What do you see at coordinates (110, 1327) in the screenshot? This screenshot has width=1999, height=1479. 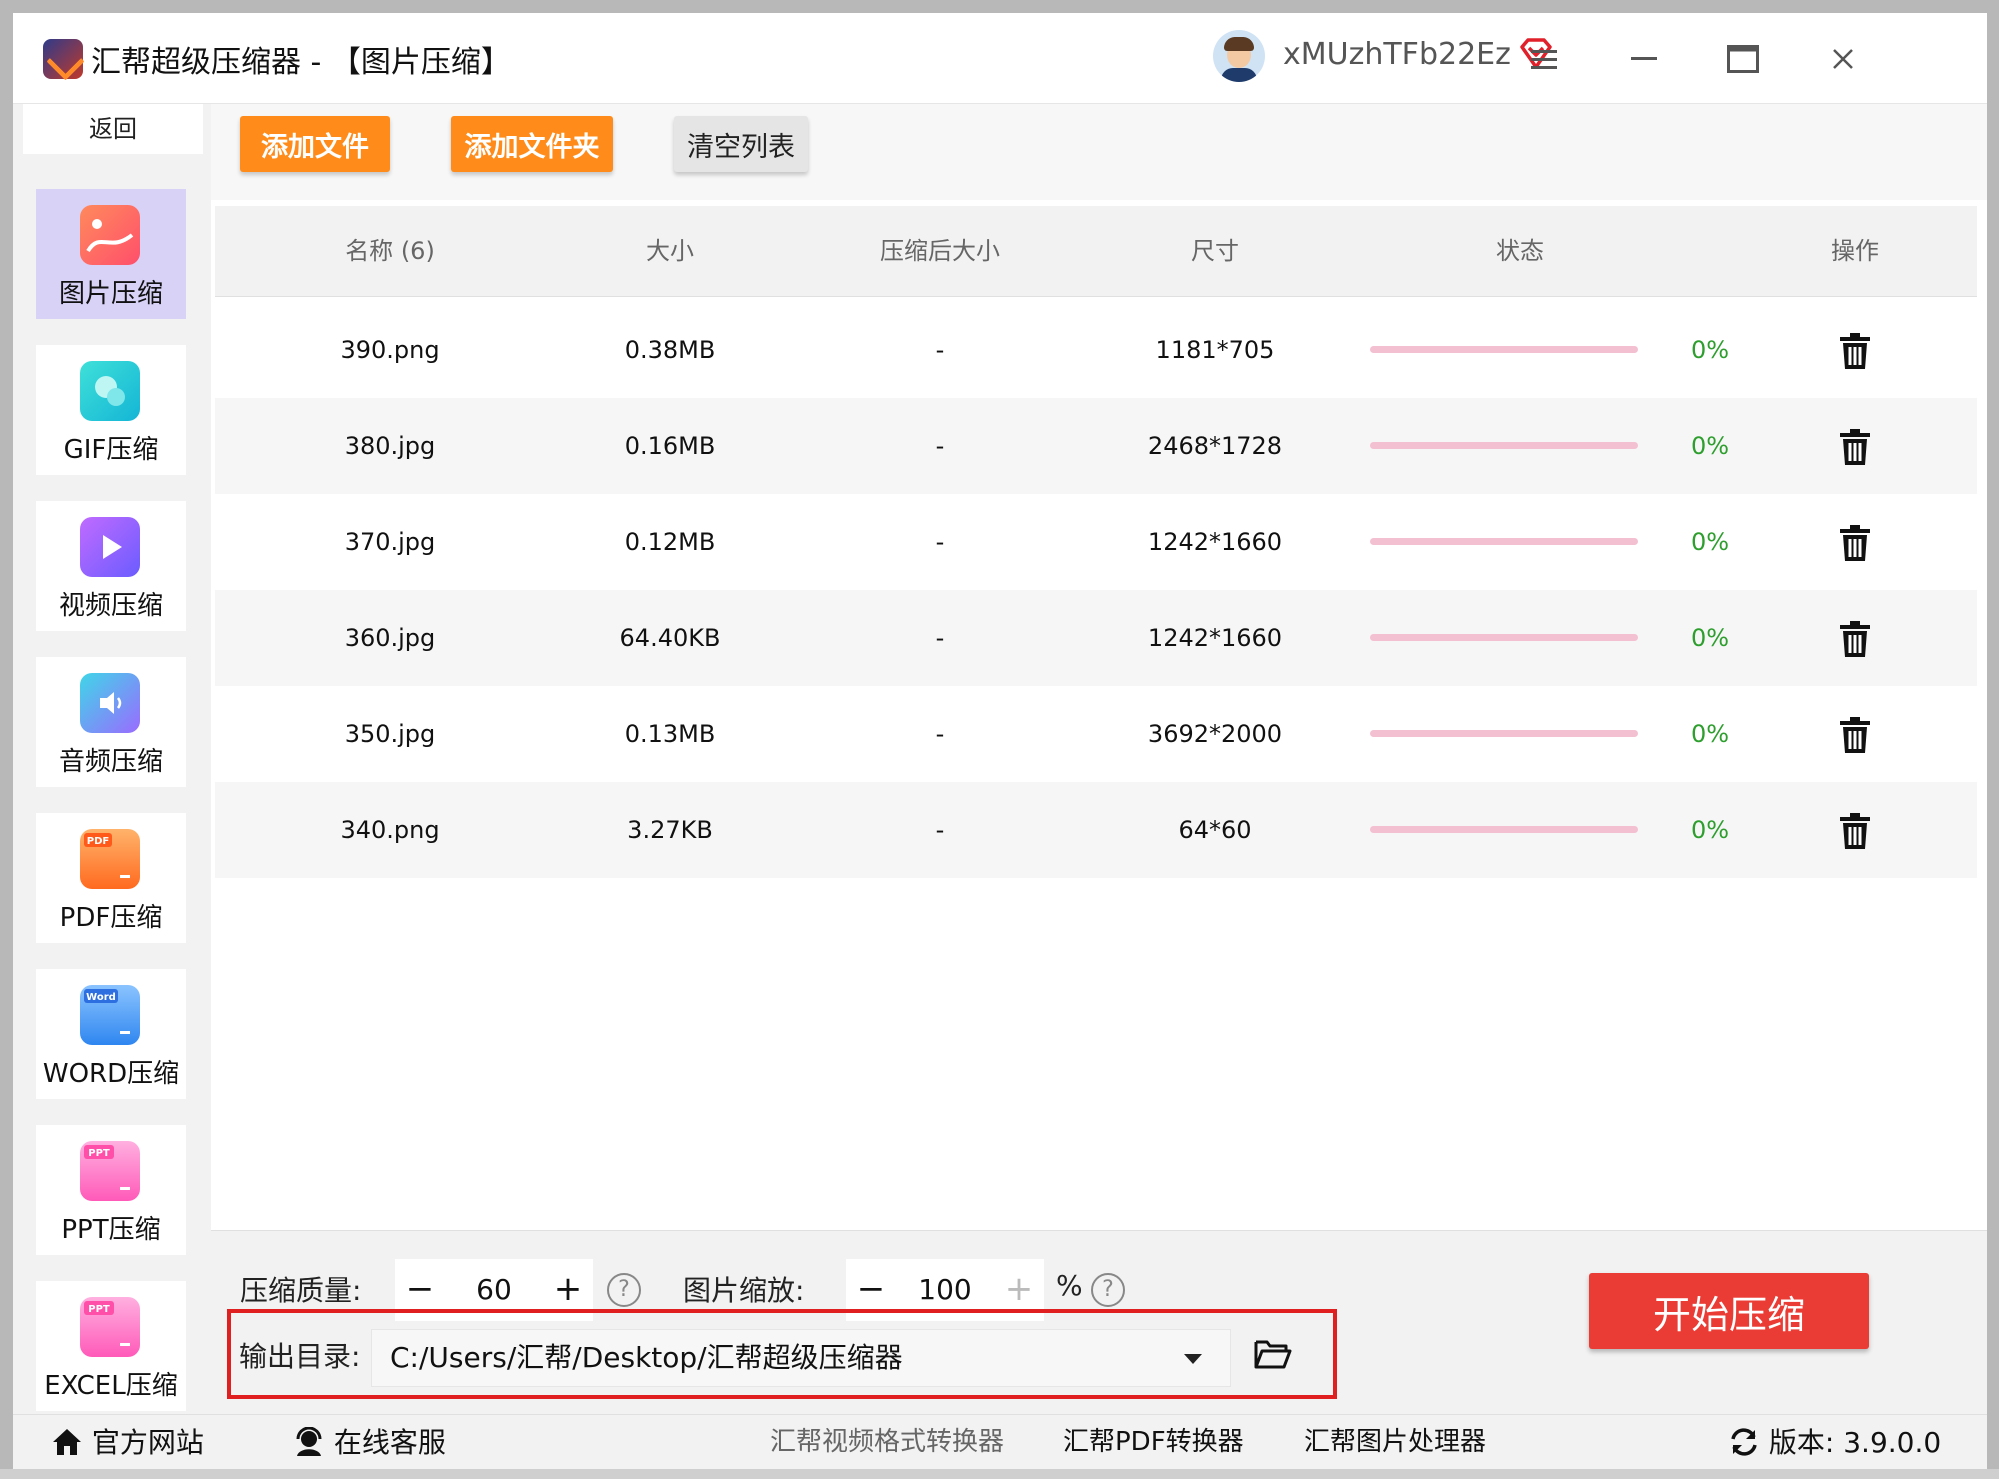 I see `excel-compress-icon: PPT` at bounding box center [110, 1327].